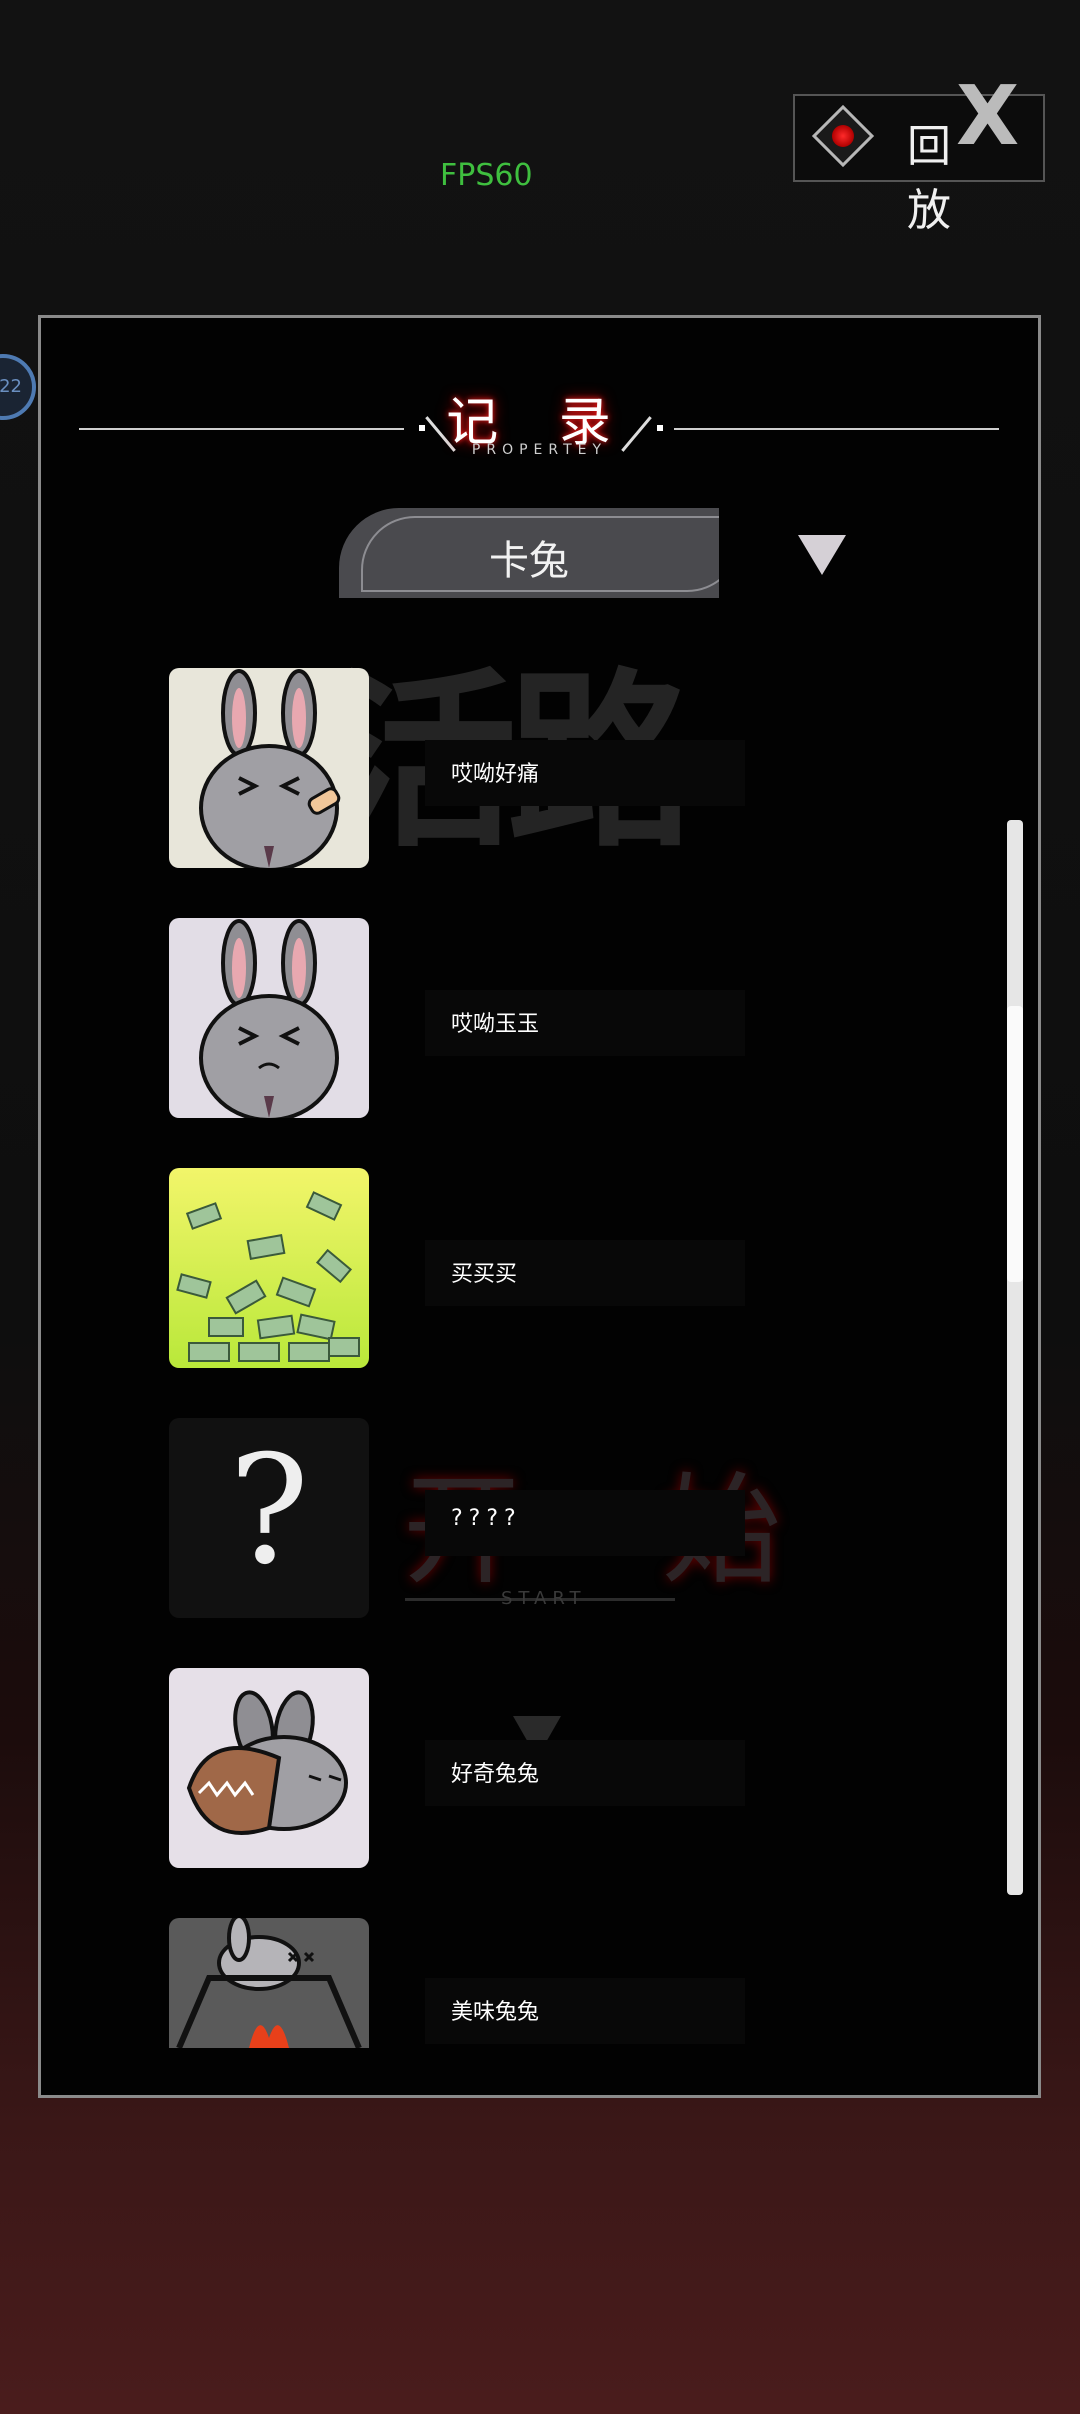 The height and width of the screenshot is (2414, 1080). What do you see at coordinates (269, 1518) in the screenshot?
I see `question-mark-image: ?` at bounding box center [269, 1518].